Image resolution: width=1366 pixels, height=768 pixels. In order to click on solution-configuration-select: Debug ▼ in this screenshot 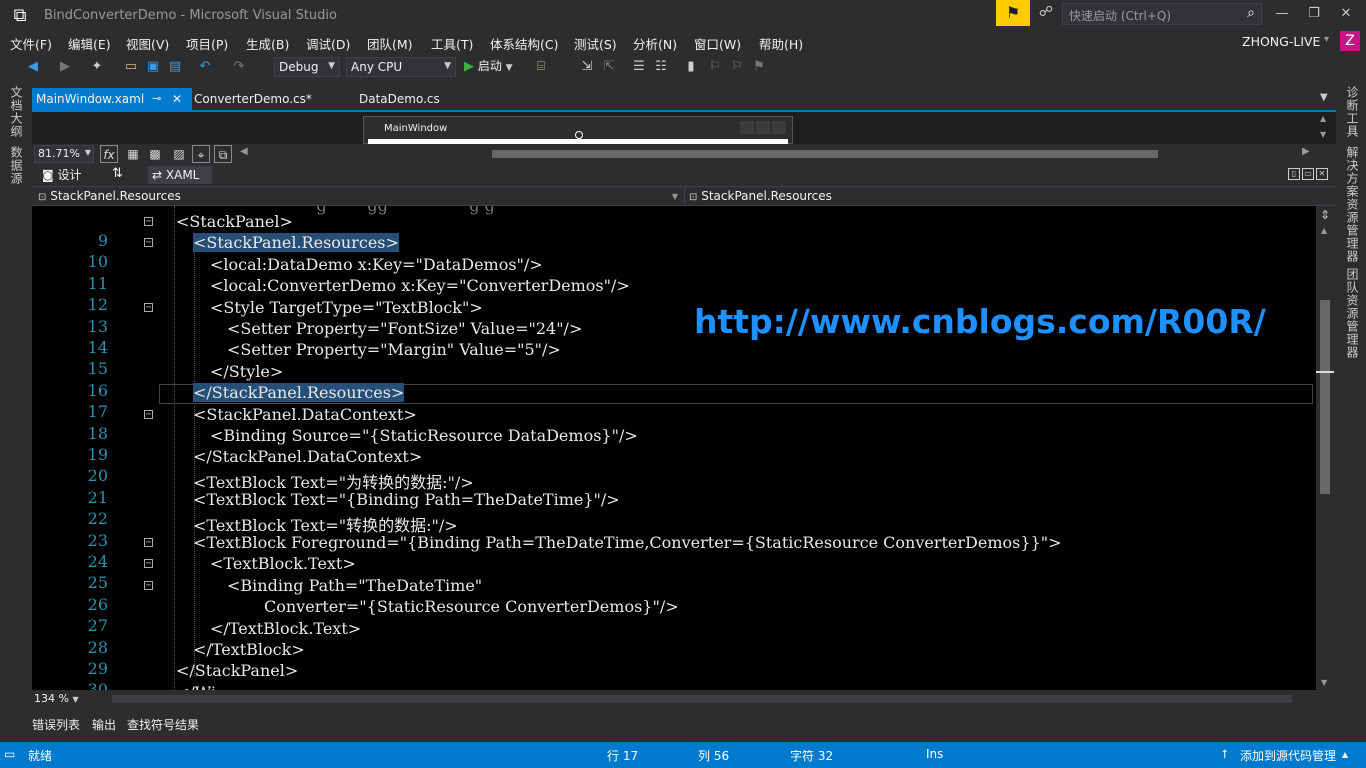, I will do `click(307, 67)`.